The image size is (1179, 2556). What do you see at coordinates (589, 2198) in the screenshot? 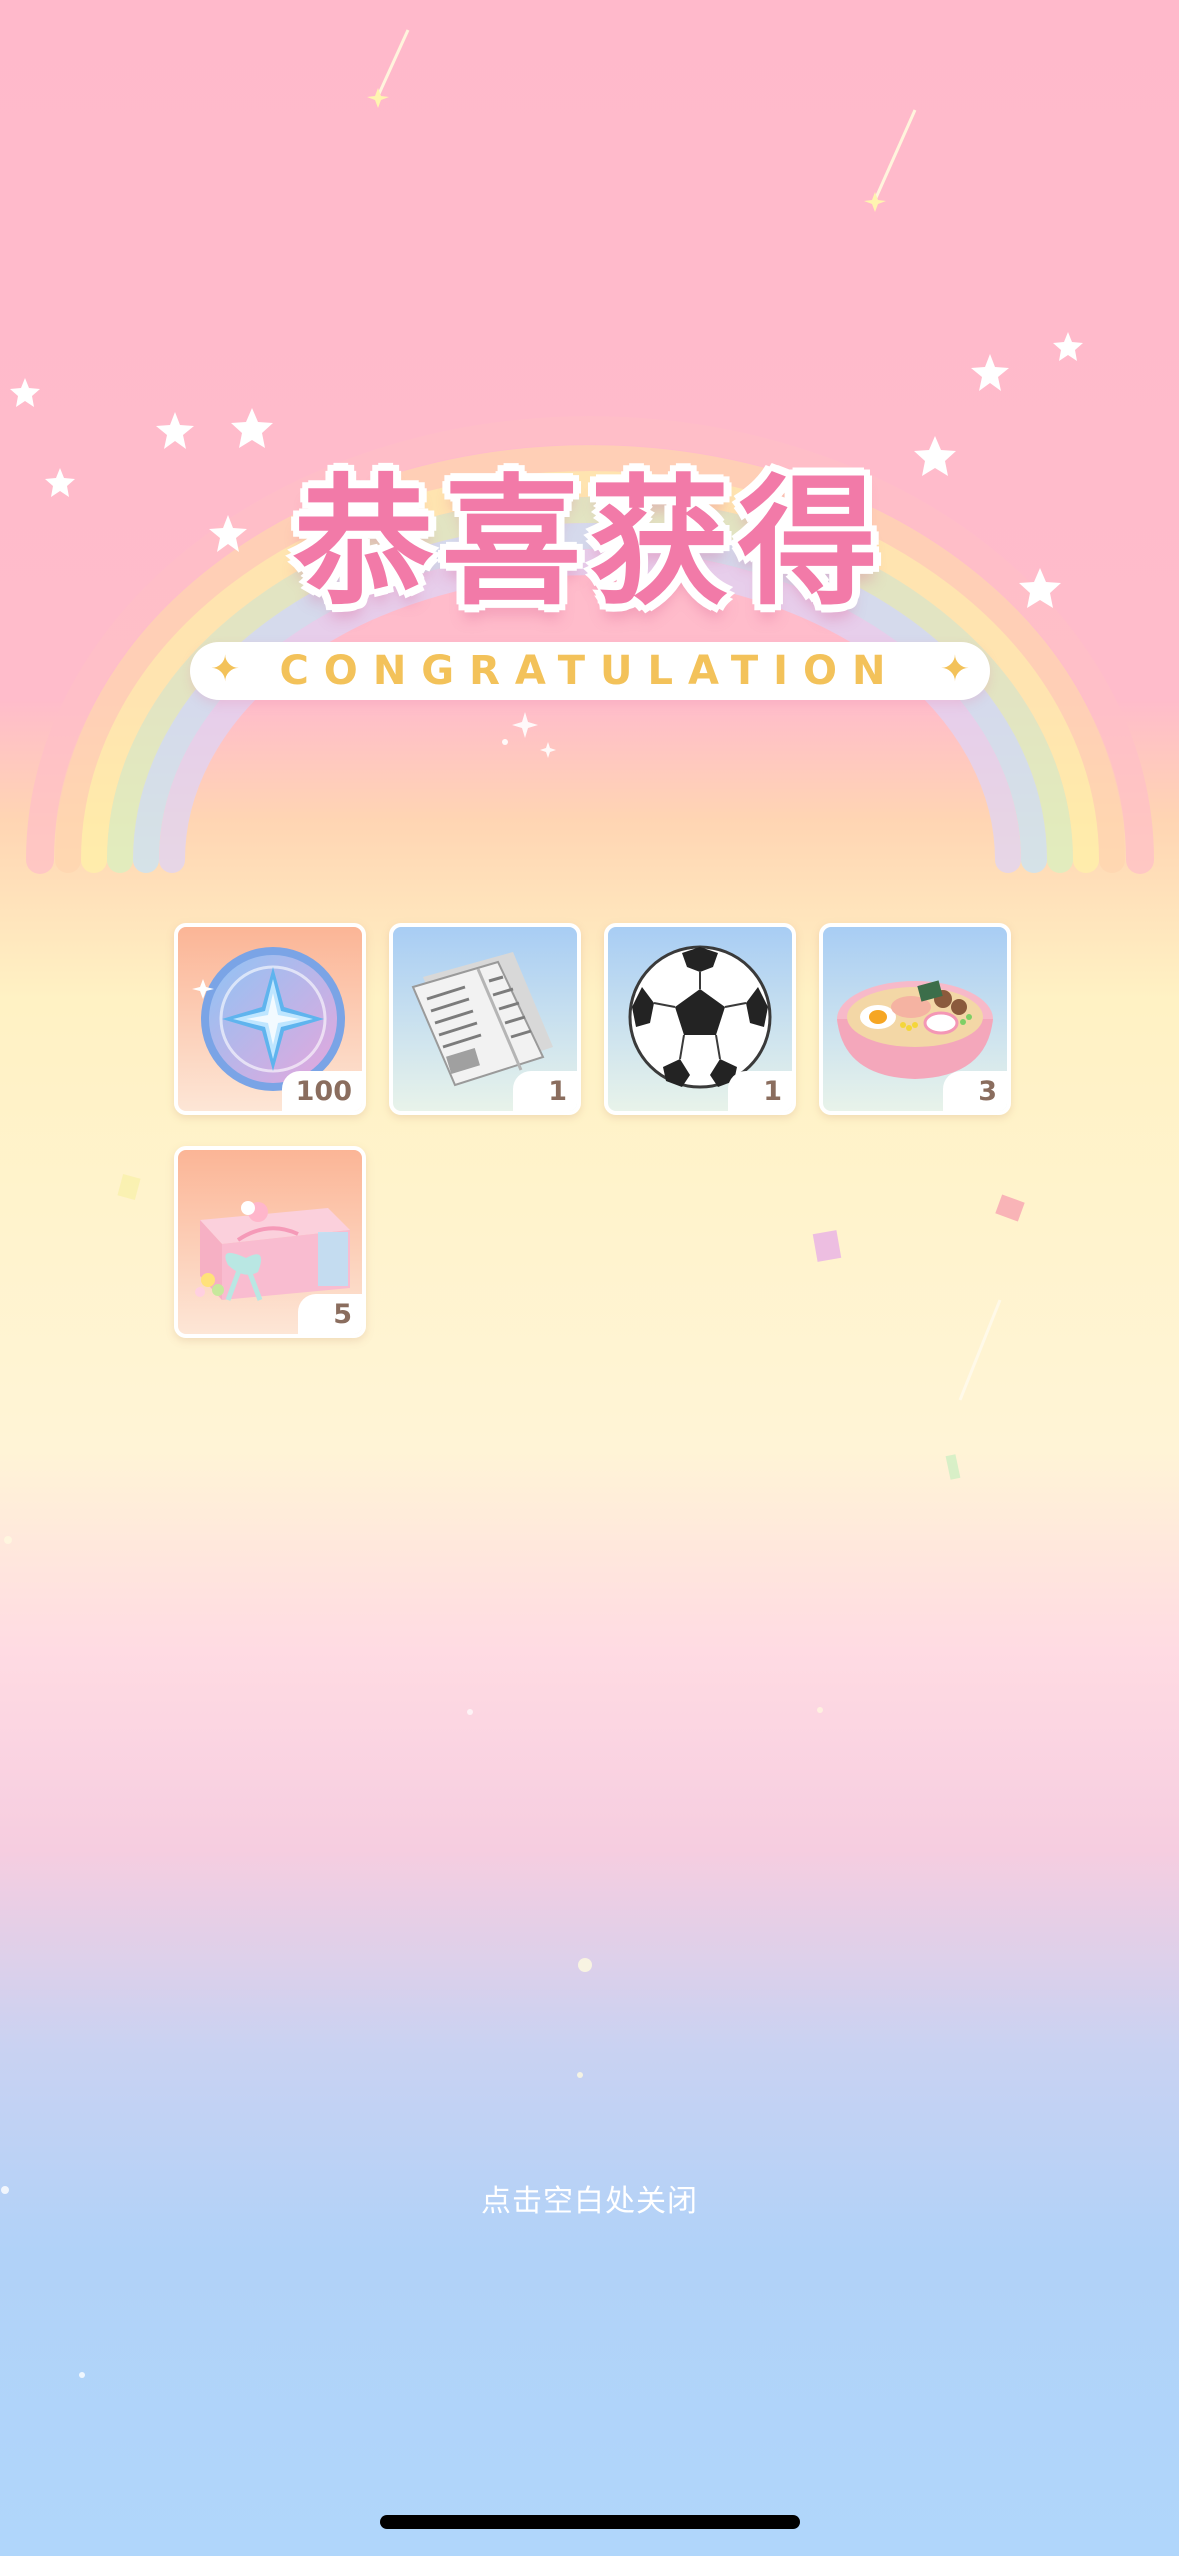
I see `tap-to-close-hint: 点击空白处关闭` at bounding box center [589, 2198].